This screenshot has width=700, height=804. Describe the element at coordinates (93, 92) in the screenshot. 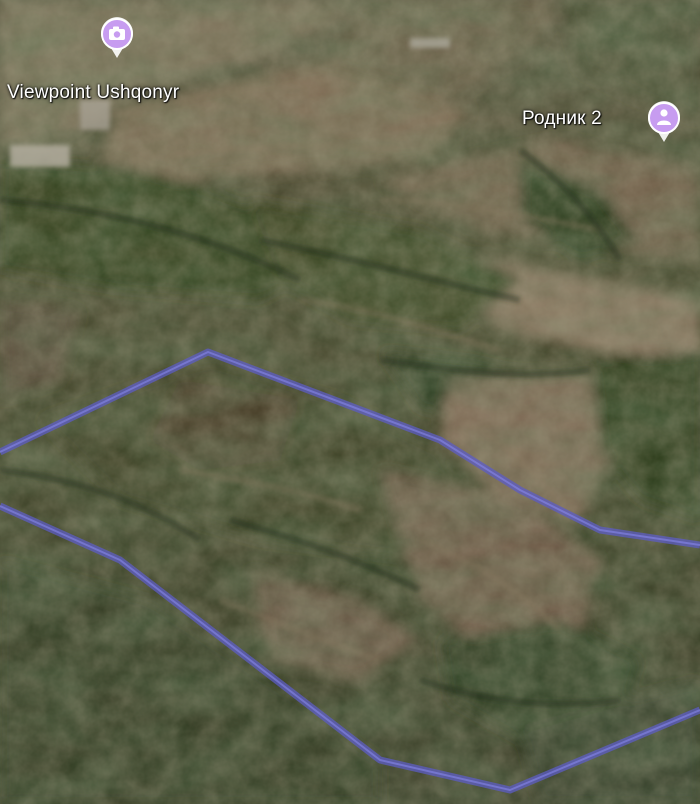

I see `poi-label: Viewpoint Ushqonyr` at that location.